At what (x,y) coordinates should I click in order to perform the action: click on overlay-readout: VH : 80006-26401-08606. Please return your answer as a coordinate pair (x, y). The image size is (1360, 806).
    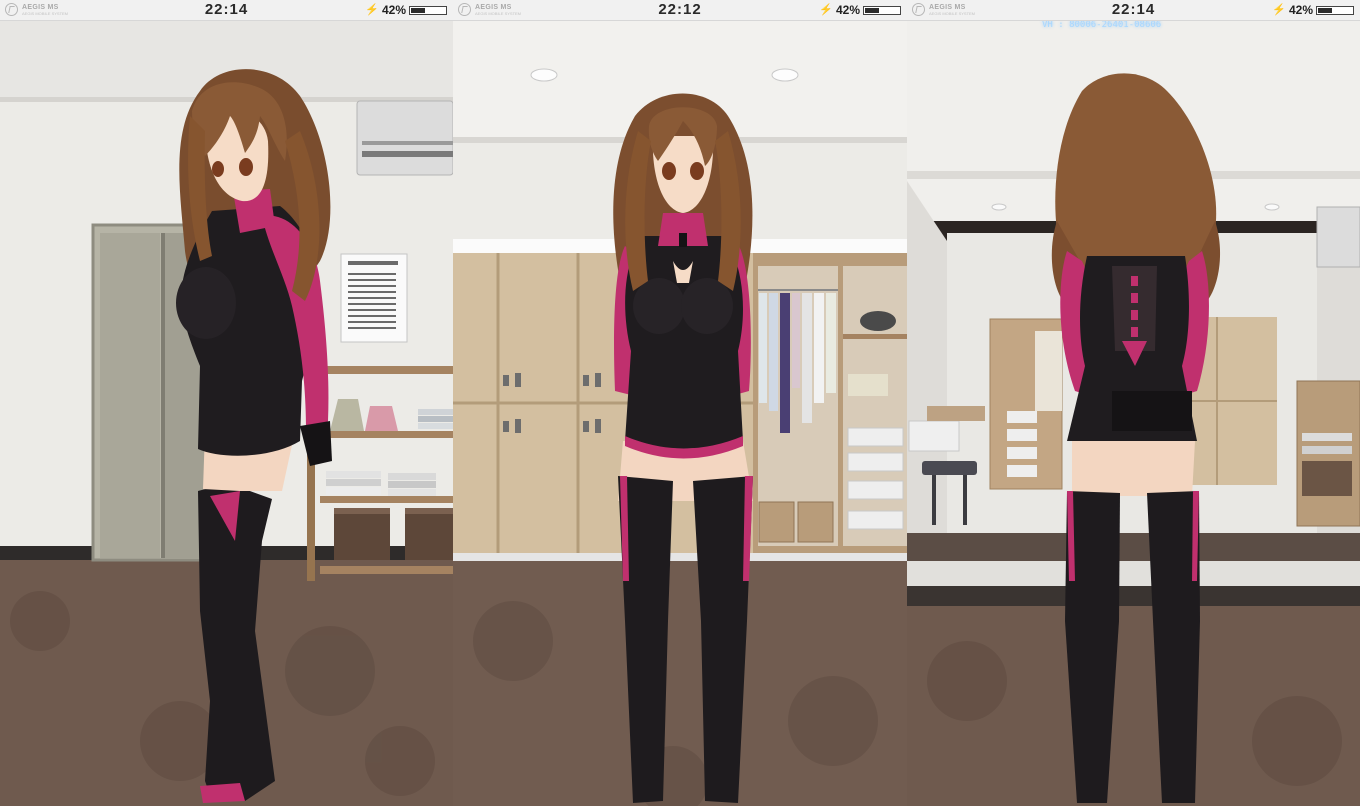
    Looking at the image, I should click on (1101, 25).